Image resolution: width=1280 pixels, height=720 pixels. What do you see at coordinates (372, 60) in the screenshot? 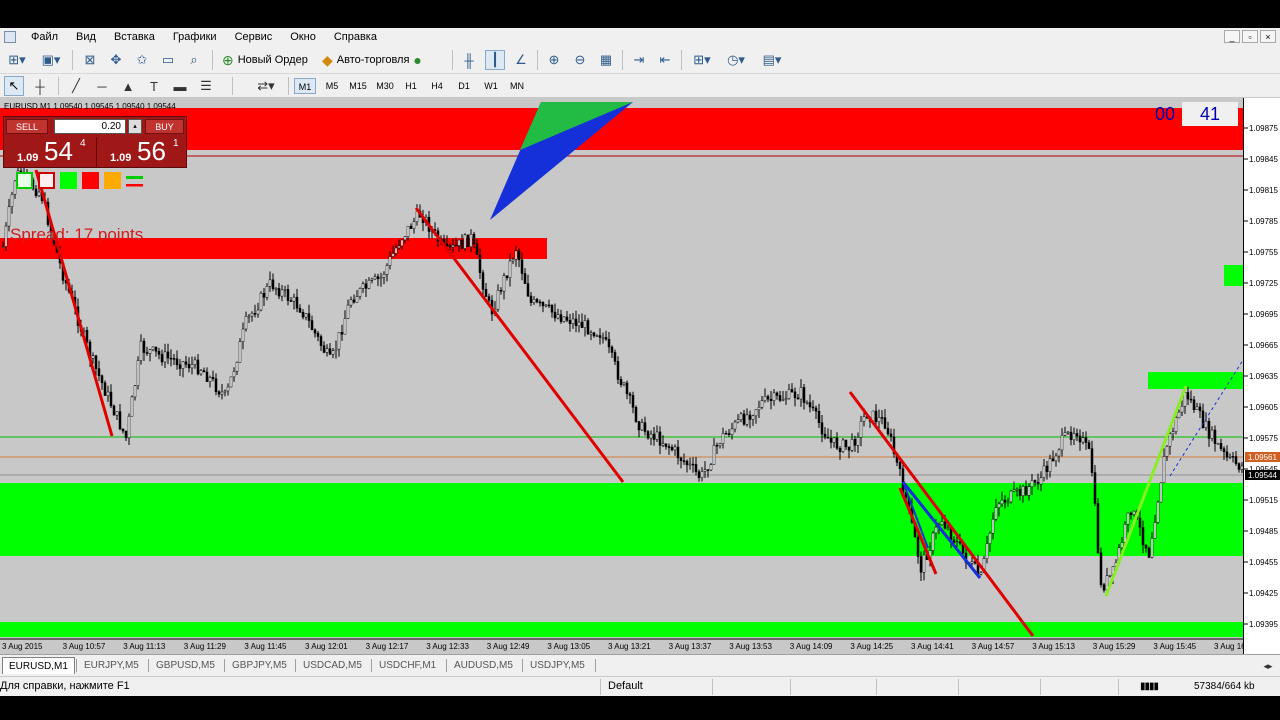
I see `autotrade-button: ◆ Авто-торговля ●` at bounding box center [372, 60].